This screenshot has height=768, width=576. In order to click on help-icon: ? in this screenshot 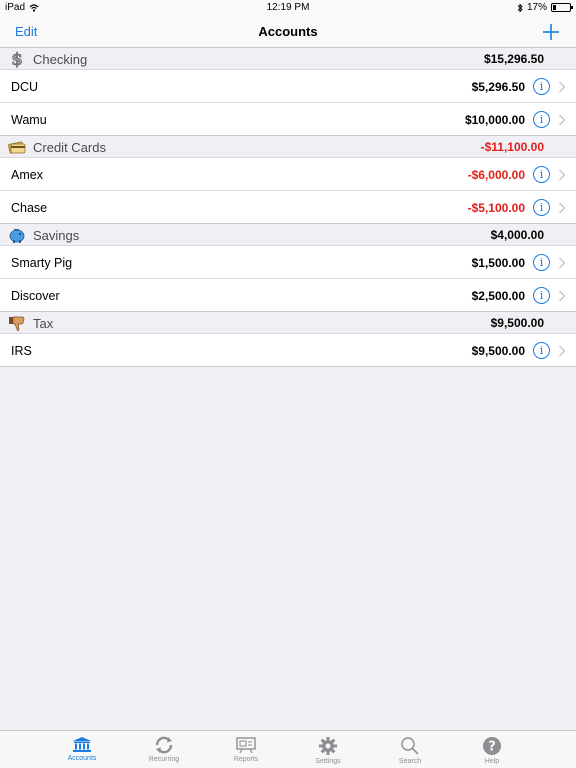, I will do `click(492, 746)`.